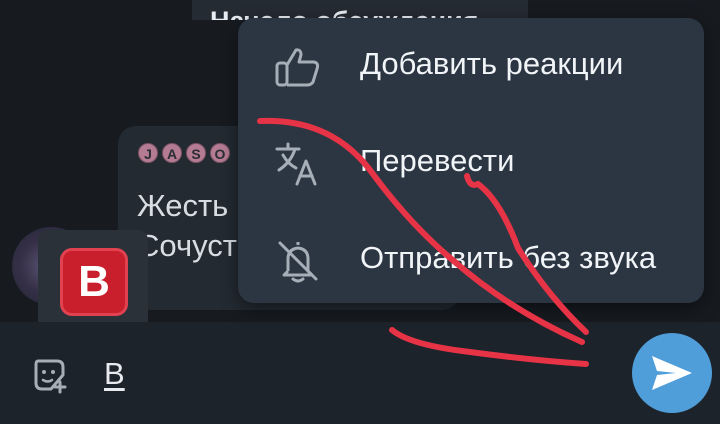 The image size is (720, 424). What do you see at coordinates (114, 374) in the screenshot?
I see `message-input: B` at bounding box center [114, 374].